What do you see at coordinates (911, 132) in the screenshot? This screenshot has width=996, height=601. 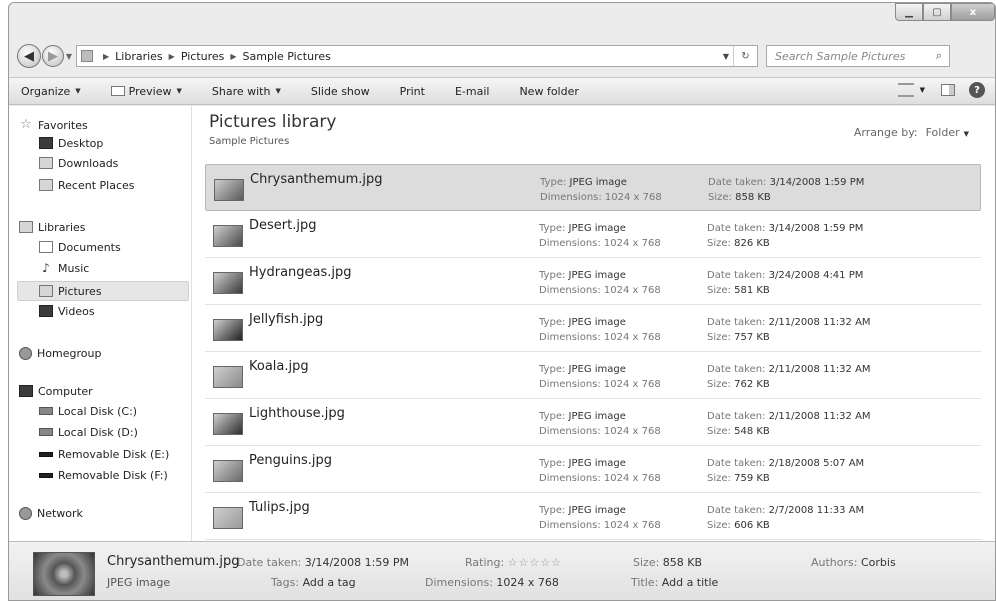 I see `arrange-by: Arrange by: Folder ▼` at bounding box center [911, 132].